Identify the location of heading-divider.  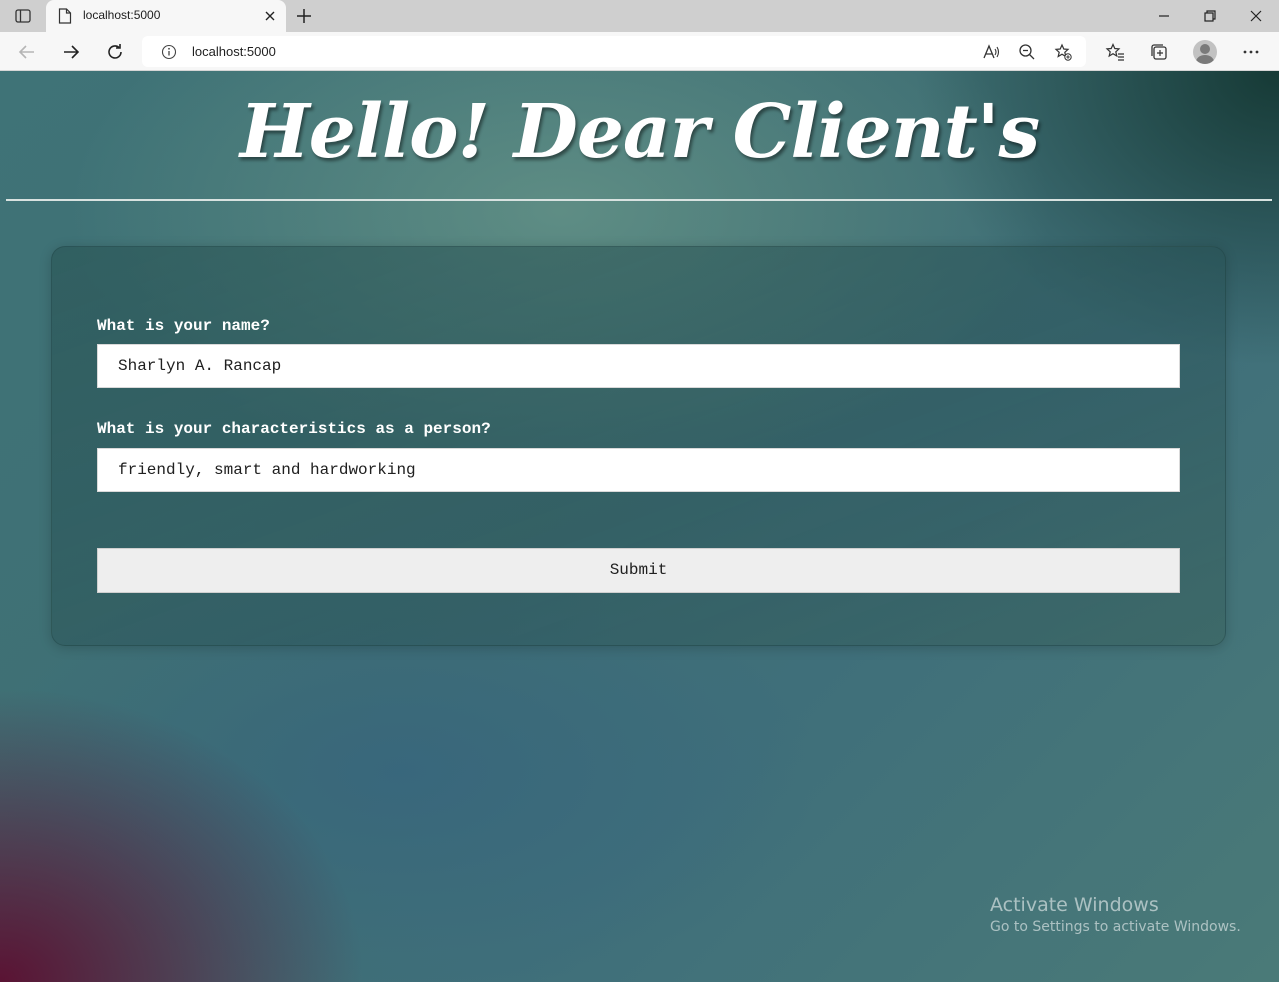
(639, 200).